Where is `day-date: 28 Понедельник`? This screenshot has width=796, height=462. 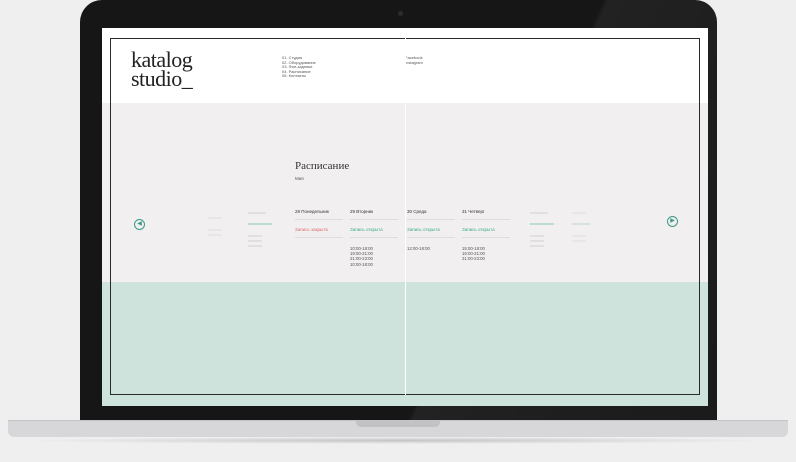 day-date: 28 Понедельник is located at coordinates (312, 211).